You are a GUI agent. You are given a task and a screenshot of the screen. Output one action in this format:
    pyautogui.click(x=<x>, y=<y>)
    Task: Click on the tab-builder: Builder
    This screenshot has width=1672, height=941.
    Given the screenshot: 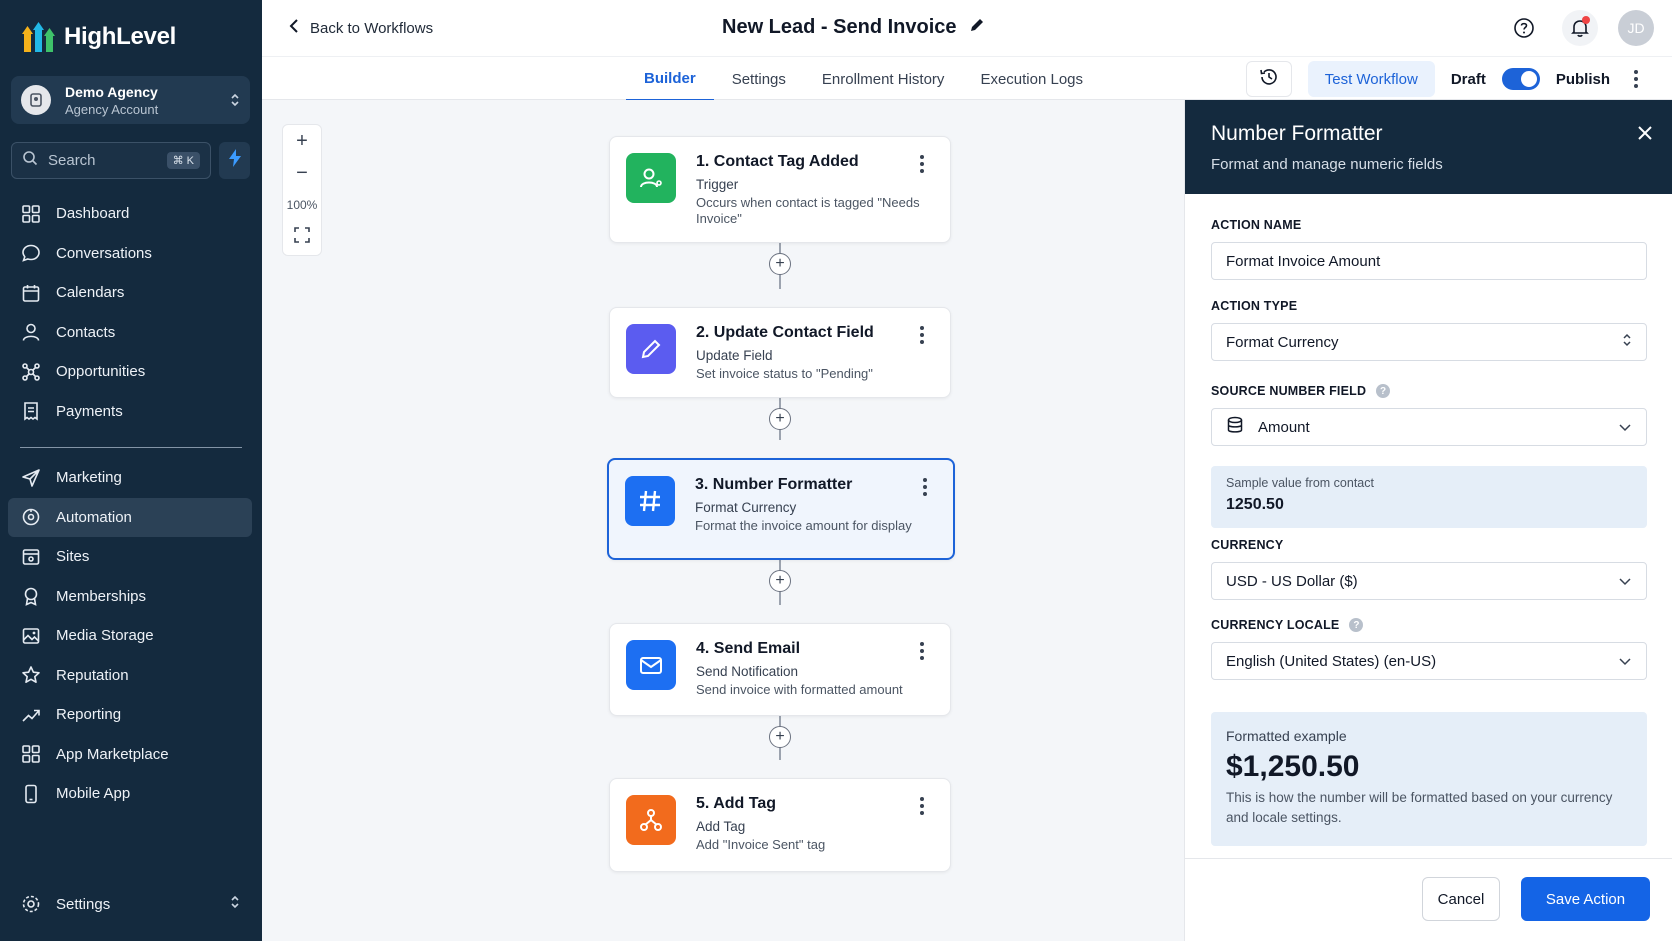 What is the action you would take?
    pyautogui.click(x=670, y=79)
    